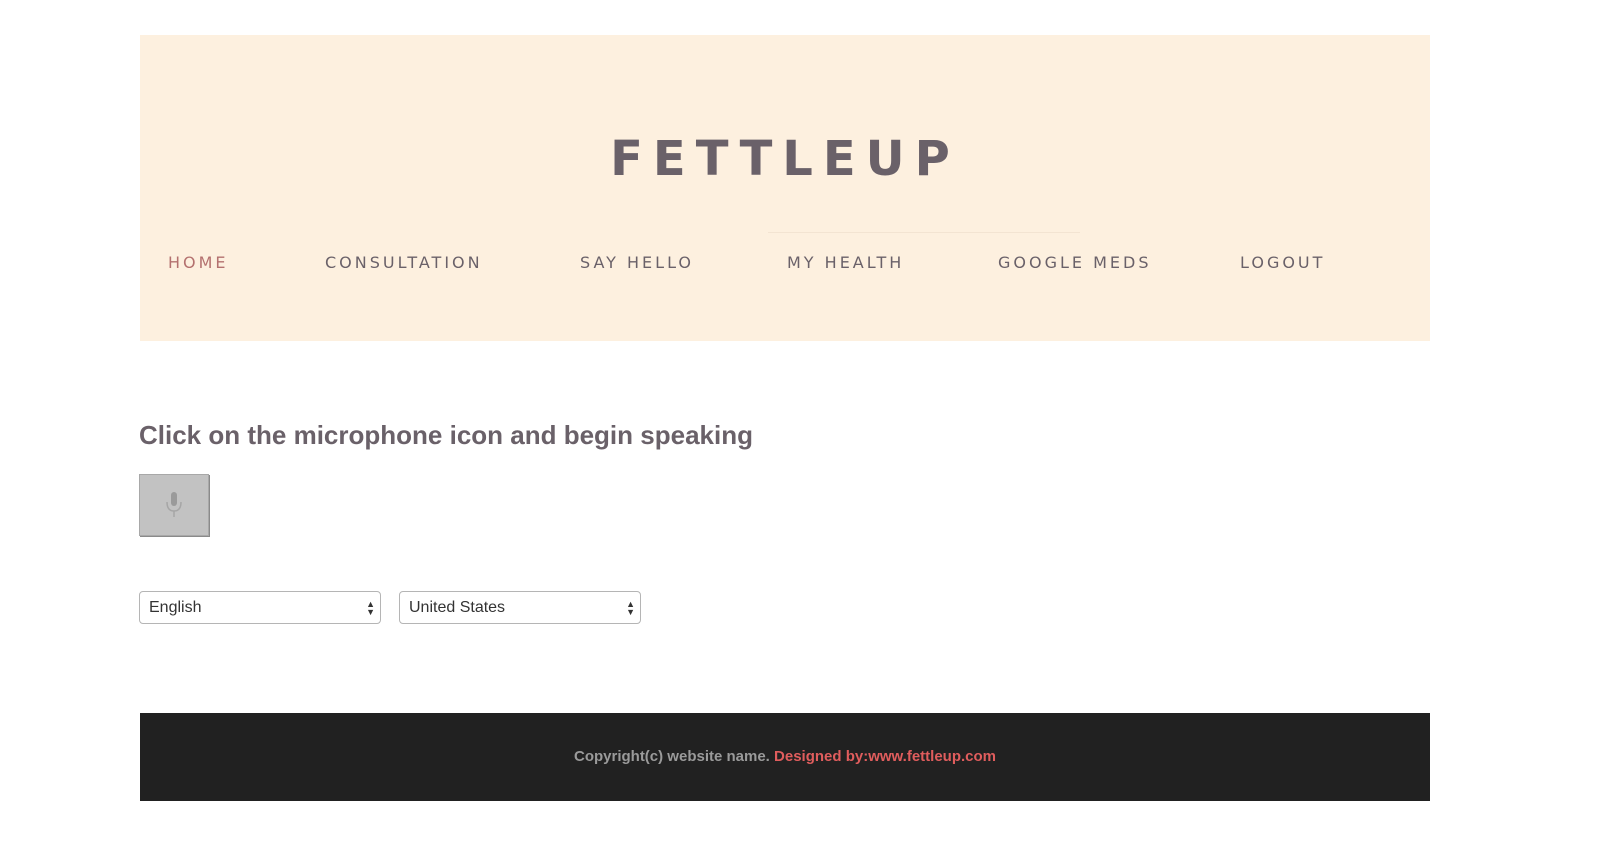 This screenshot has width=1600, height=868. Describe the element at coordinates (1074, 263) in the screenshot. I see `nav-google-meds: GOOGLE MEDS` at that location.